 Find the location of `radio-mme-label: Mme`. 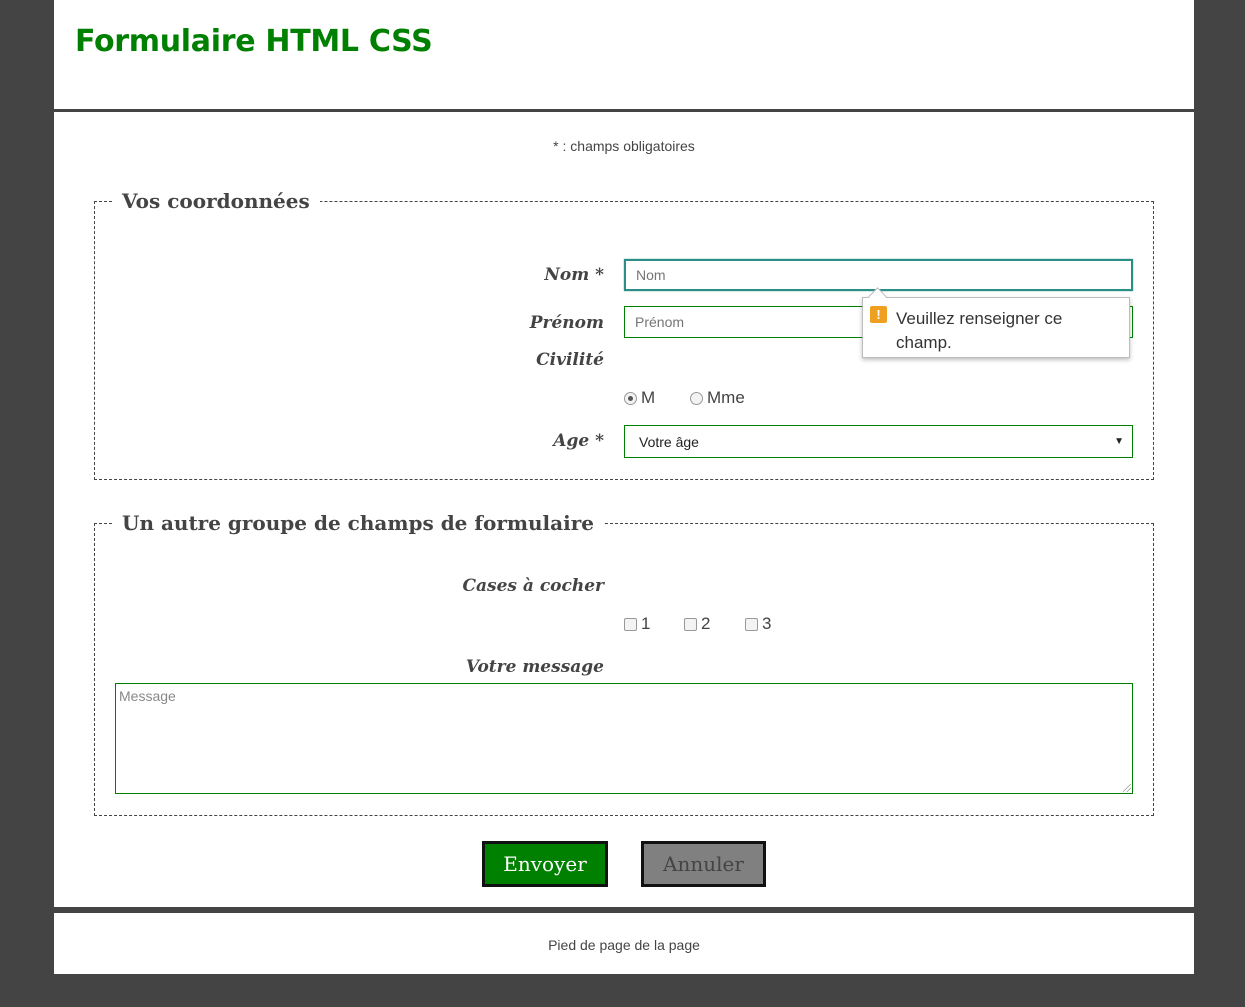

radio-mme-label: Mme is located at coordinates (726, 397).